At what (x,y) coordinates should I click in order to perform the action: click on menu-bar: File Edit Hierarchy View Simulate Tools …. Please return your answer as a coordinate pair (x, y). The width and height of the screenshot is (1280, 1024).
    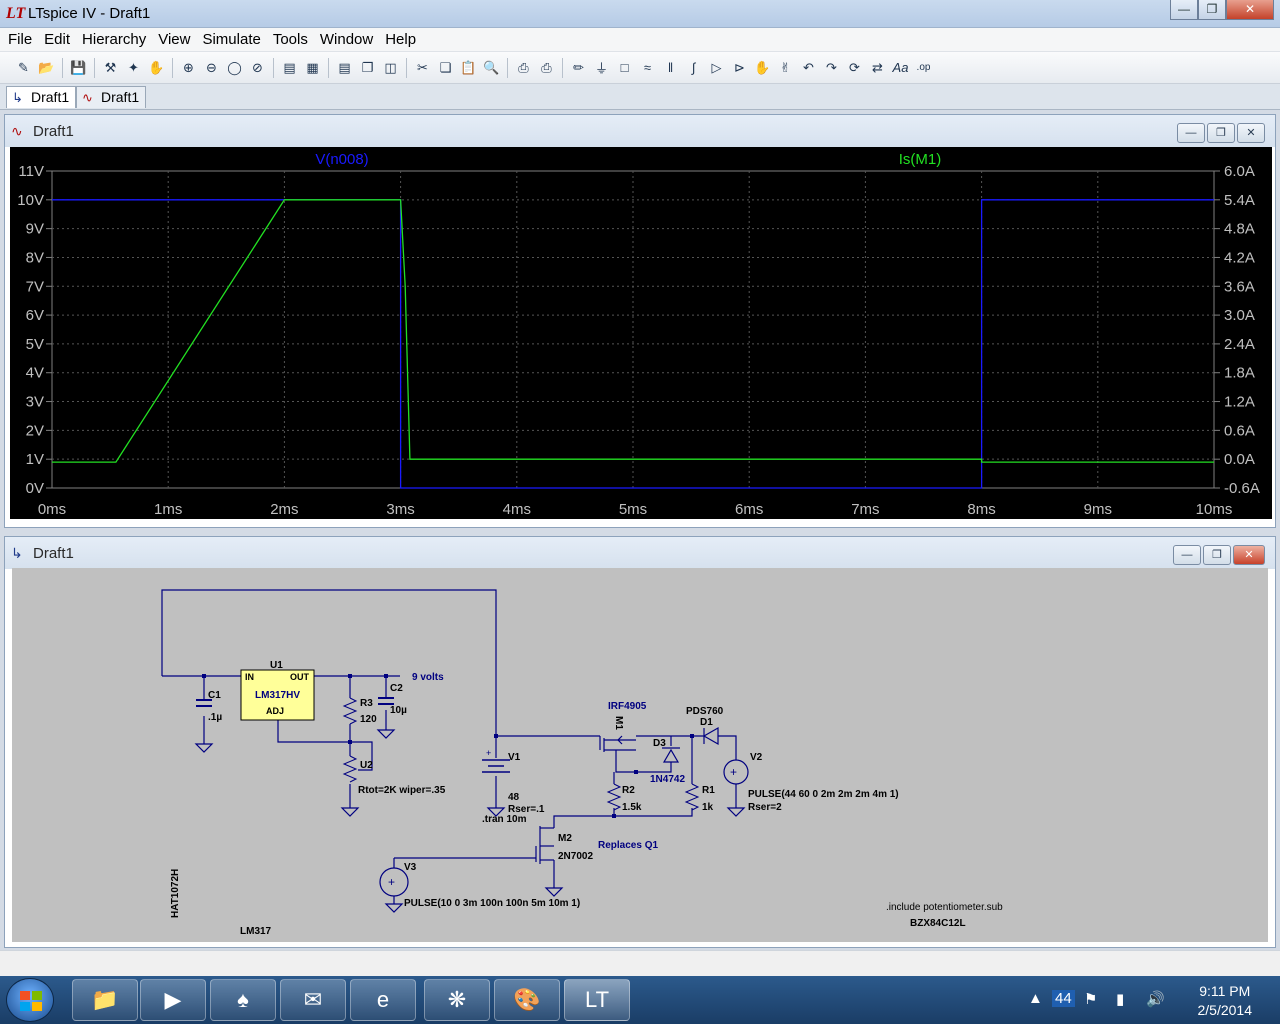
    Looking at the image, I should click on (640, 40).